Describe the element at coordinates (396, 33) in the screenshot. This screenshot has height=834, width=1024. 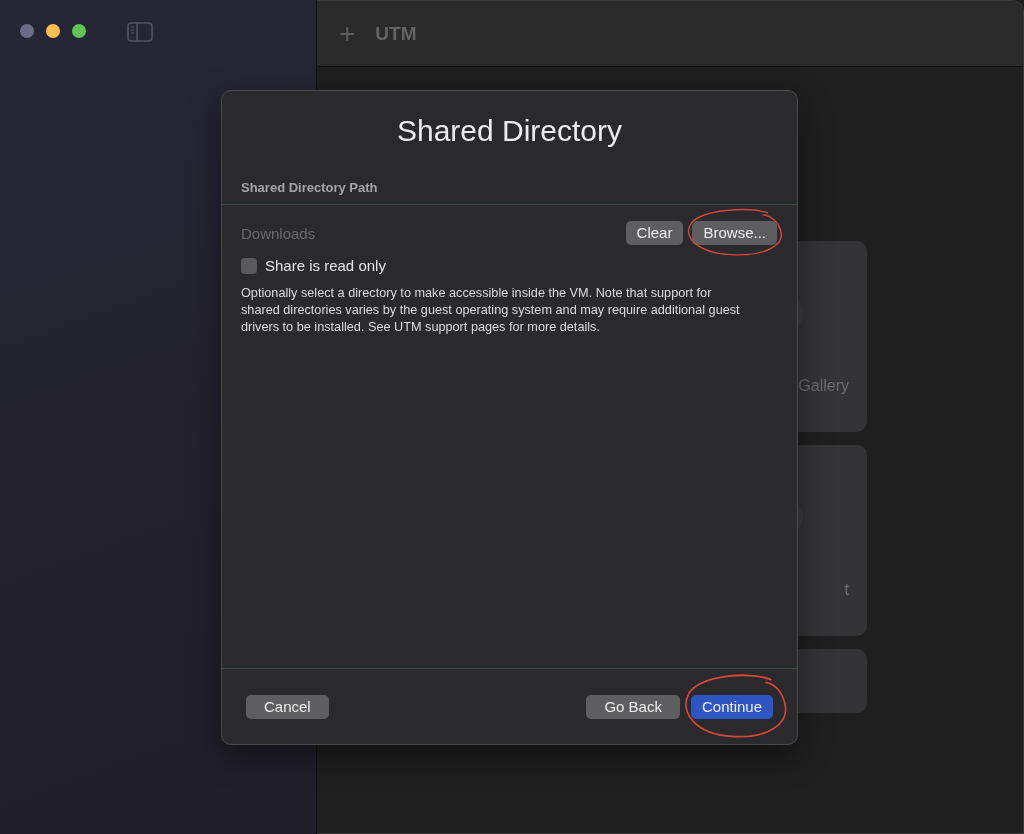
I see `window-title: UTM` at that location.